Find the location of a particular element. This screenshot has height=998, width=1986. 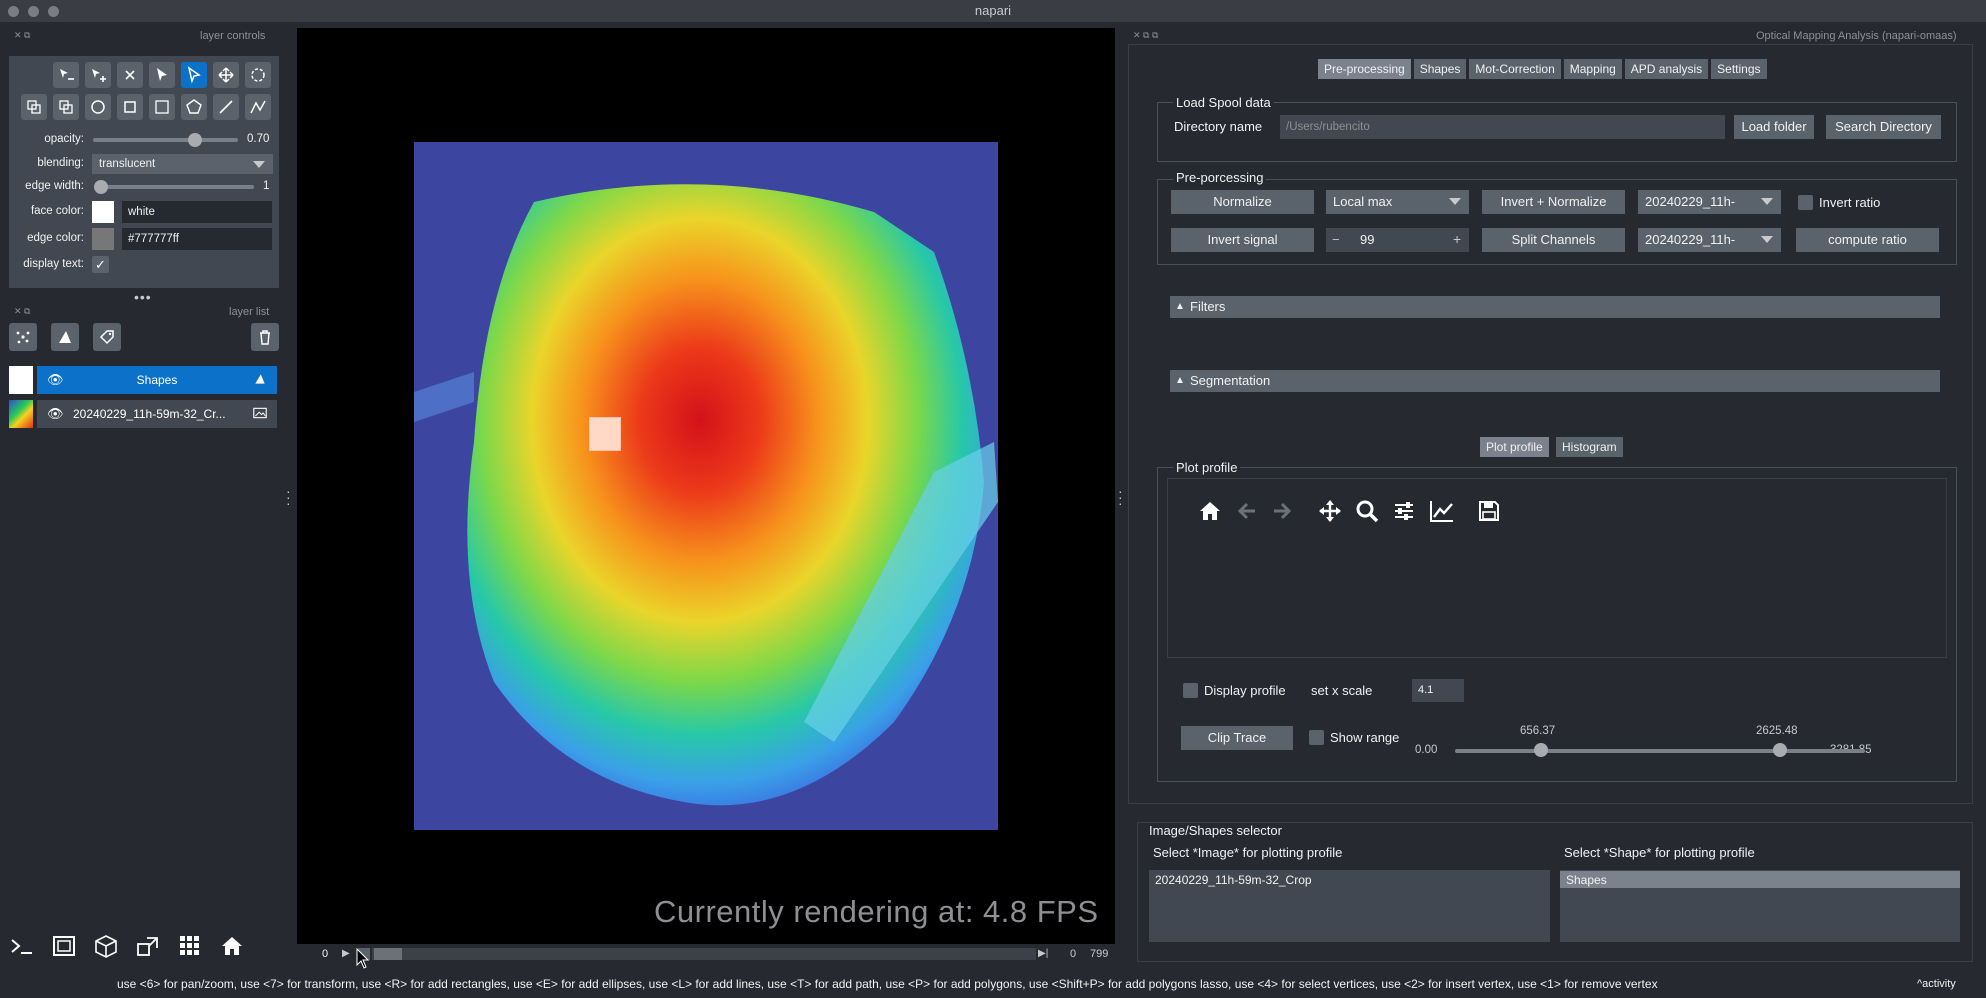

clip-trace-button: Clip Trace is located at coordinates (1237, 738).